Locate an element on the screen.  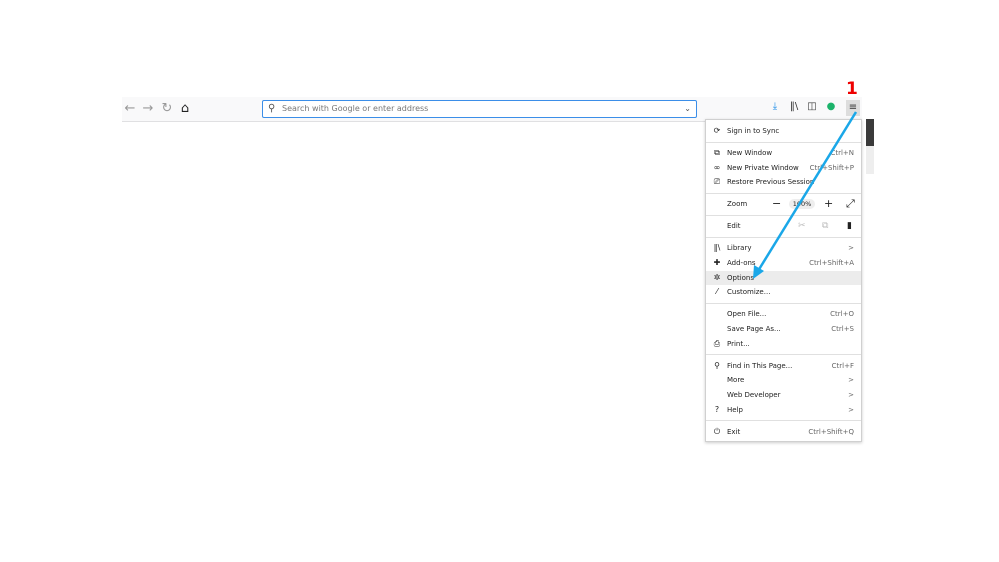
arrow-head is located at coordinates (758, 272).